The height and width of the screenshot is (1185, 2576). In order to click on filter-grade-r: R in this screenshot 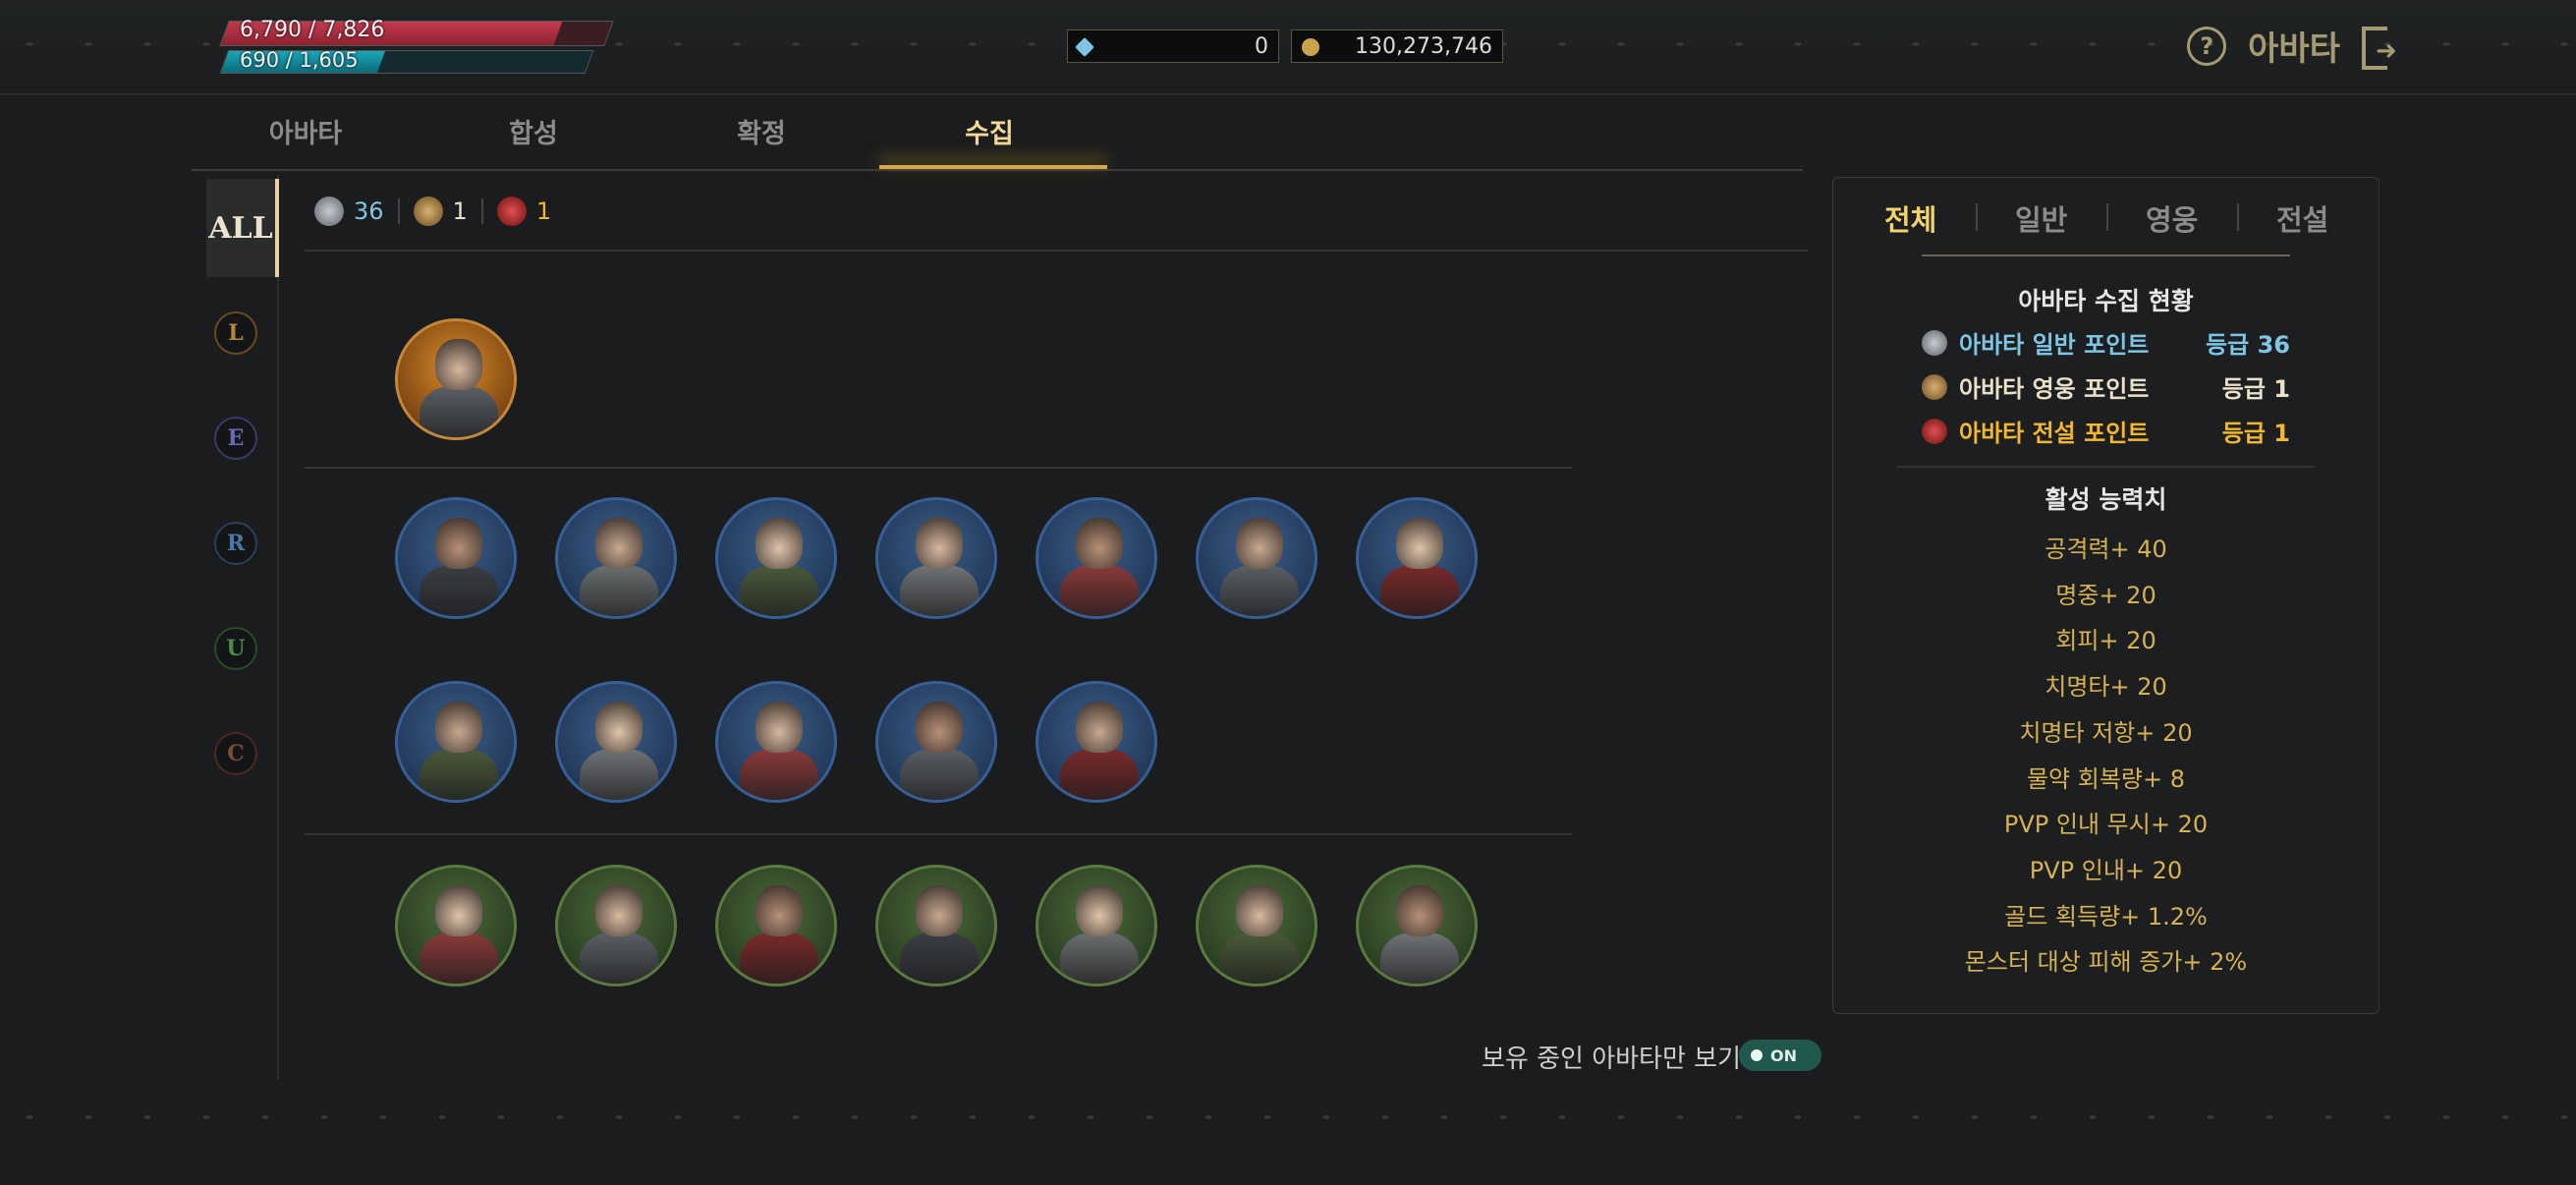, I will do `click(235, 544)`.